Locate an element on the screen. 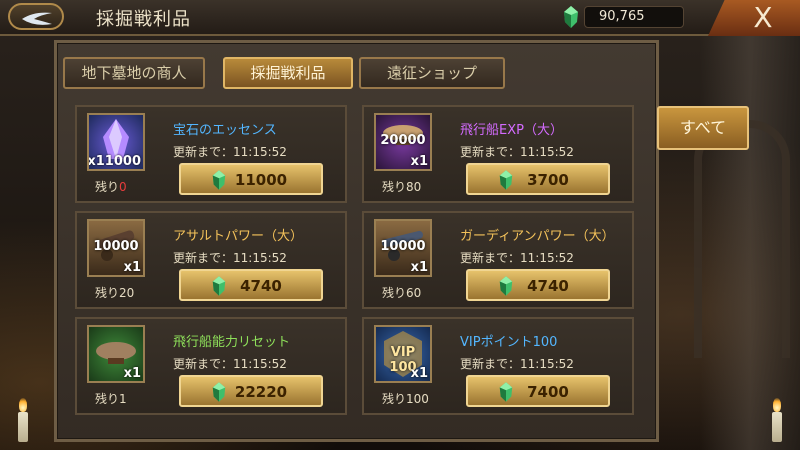  back-arrow-icon is located at coordinates (37, 18).